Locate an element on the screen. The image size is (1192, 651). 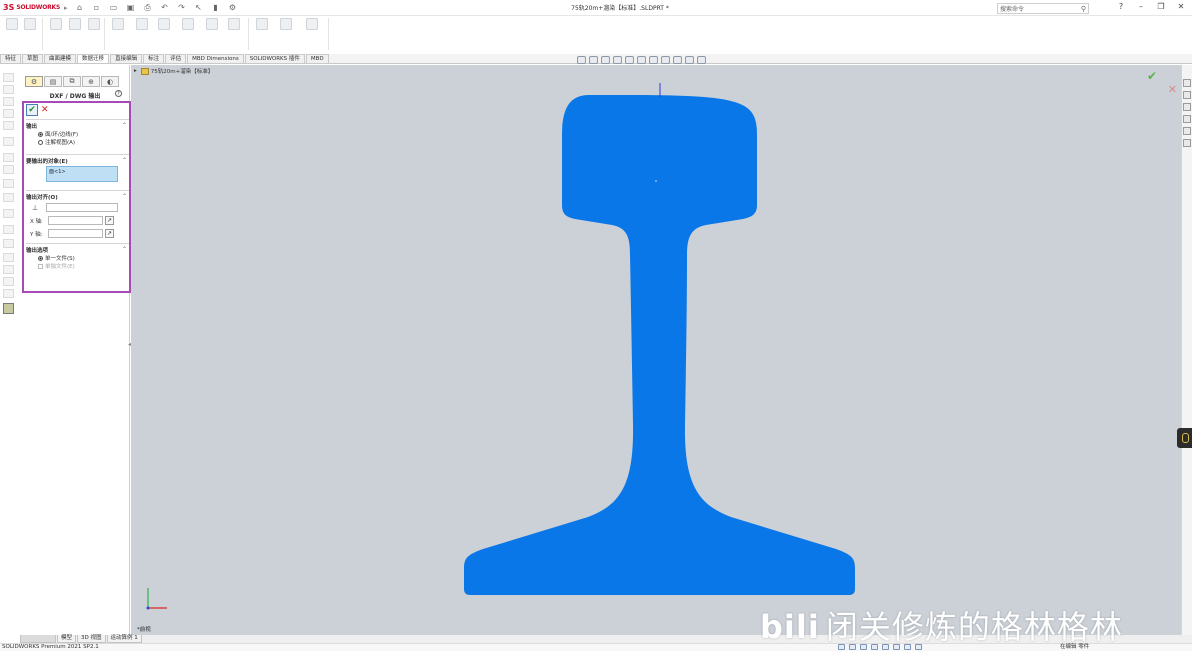
entities-selection-box: 面<1> is located at coordinates (82, 174).